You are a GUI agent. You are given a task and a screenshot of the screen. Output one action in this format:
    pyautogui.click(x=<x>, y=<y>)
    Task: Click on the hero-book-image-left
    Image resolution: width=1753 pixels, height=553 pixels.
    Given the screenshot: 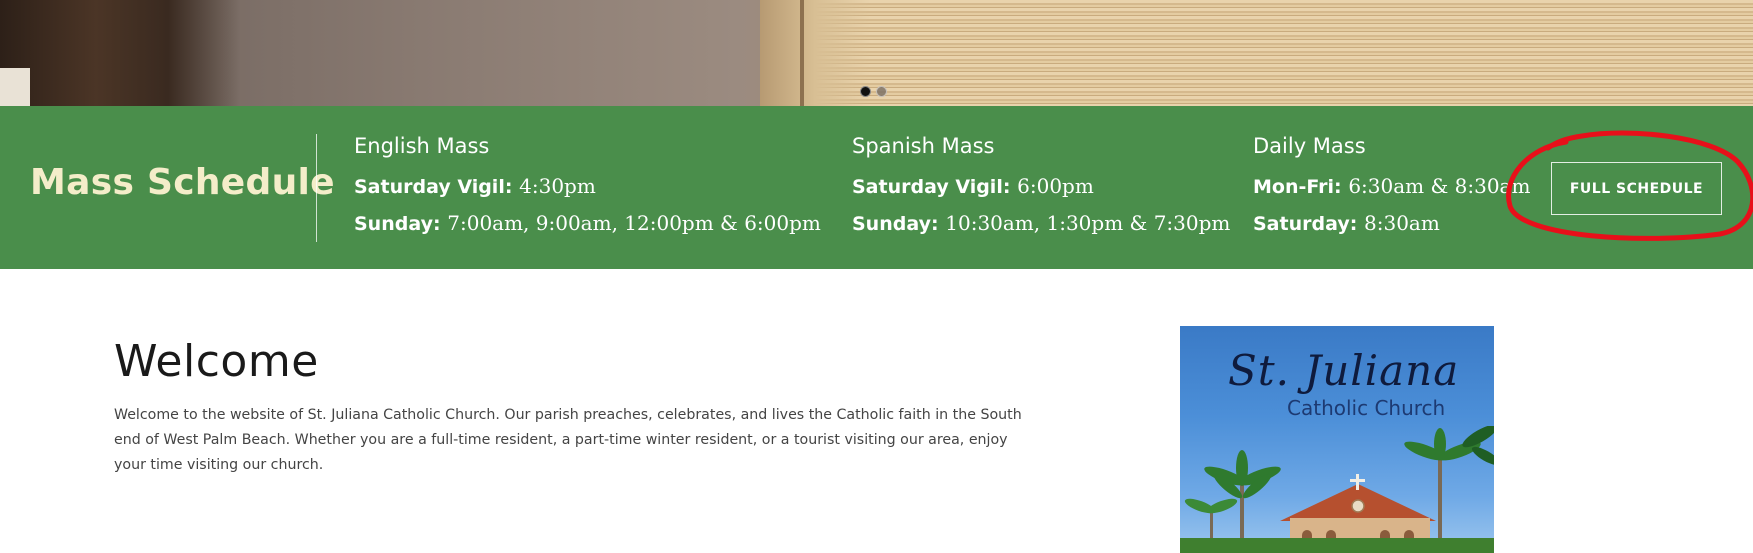 What is the action you would take?
    pyautogui.click(x=120, y=53)
    